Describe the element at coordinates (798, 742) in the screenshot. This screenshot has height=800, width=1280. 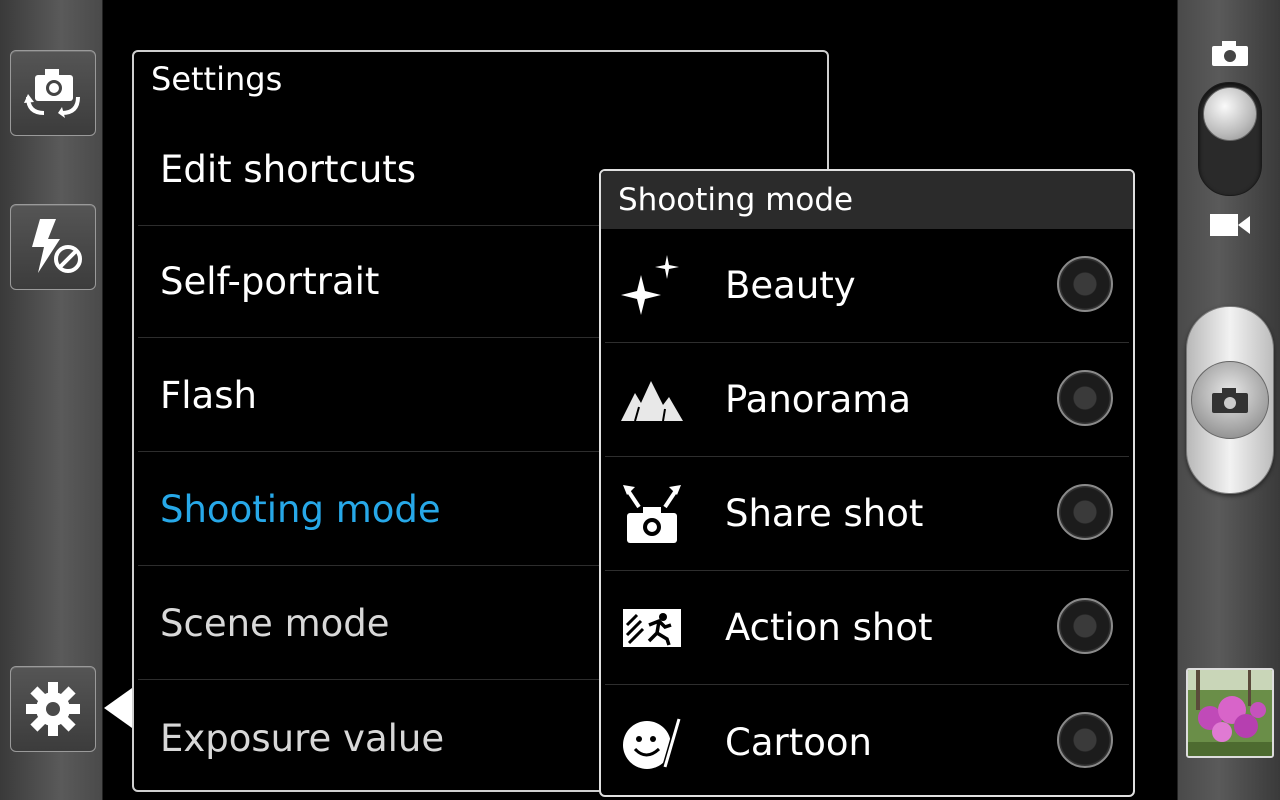
I see `option-label: Cartoon` at that location.